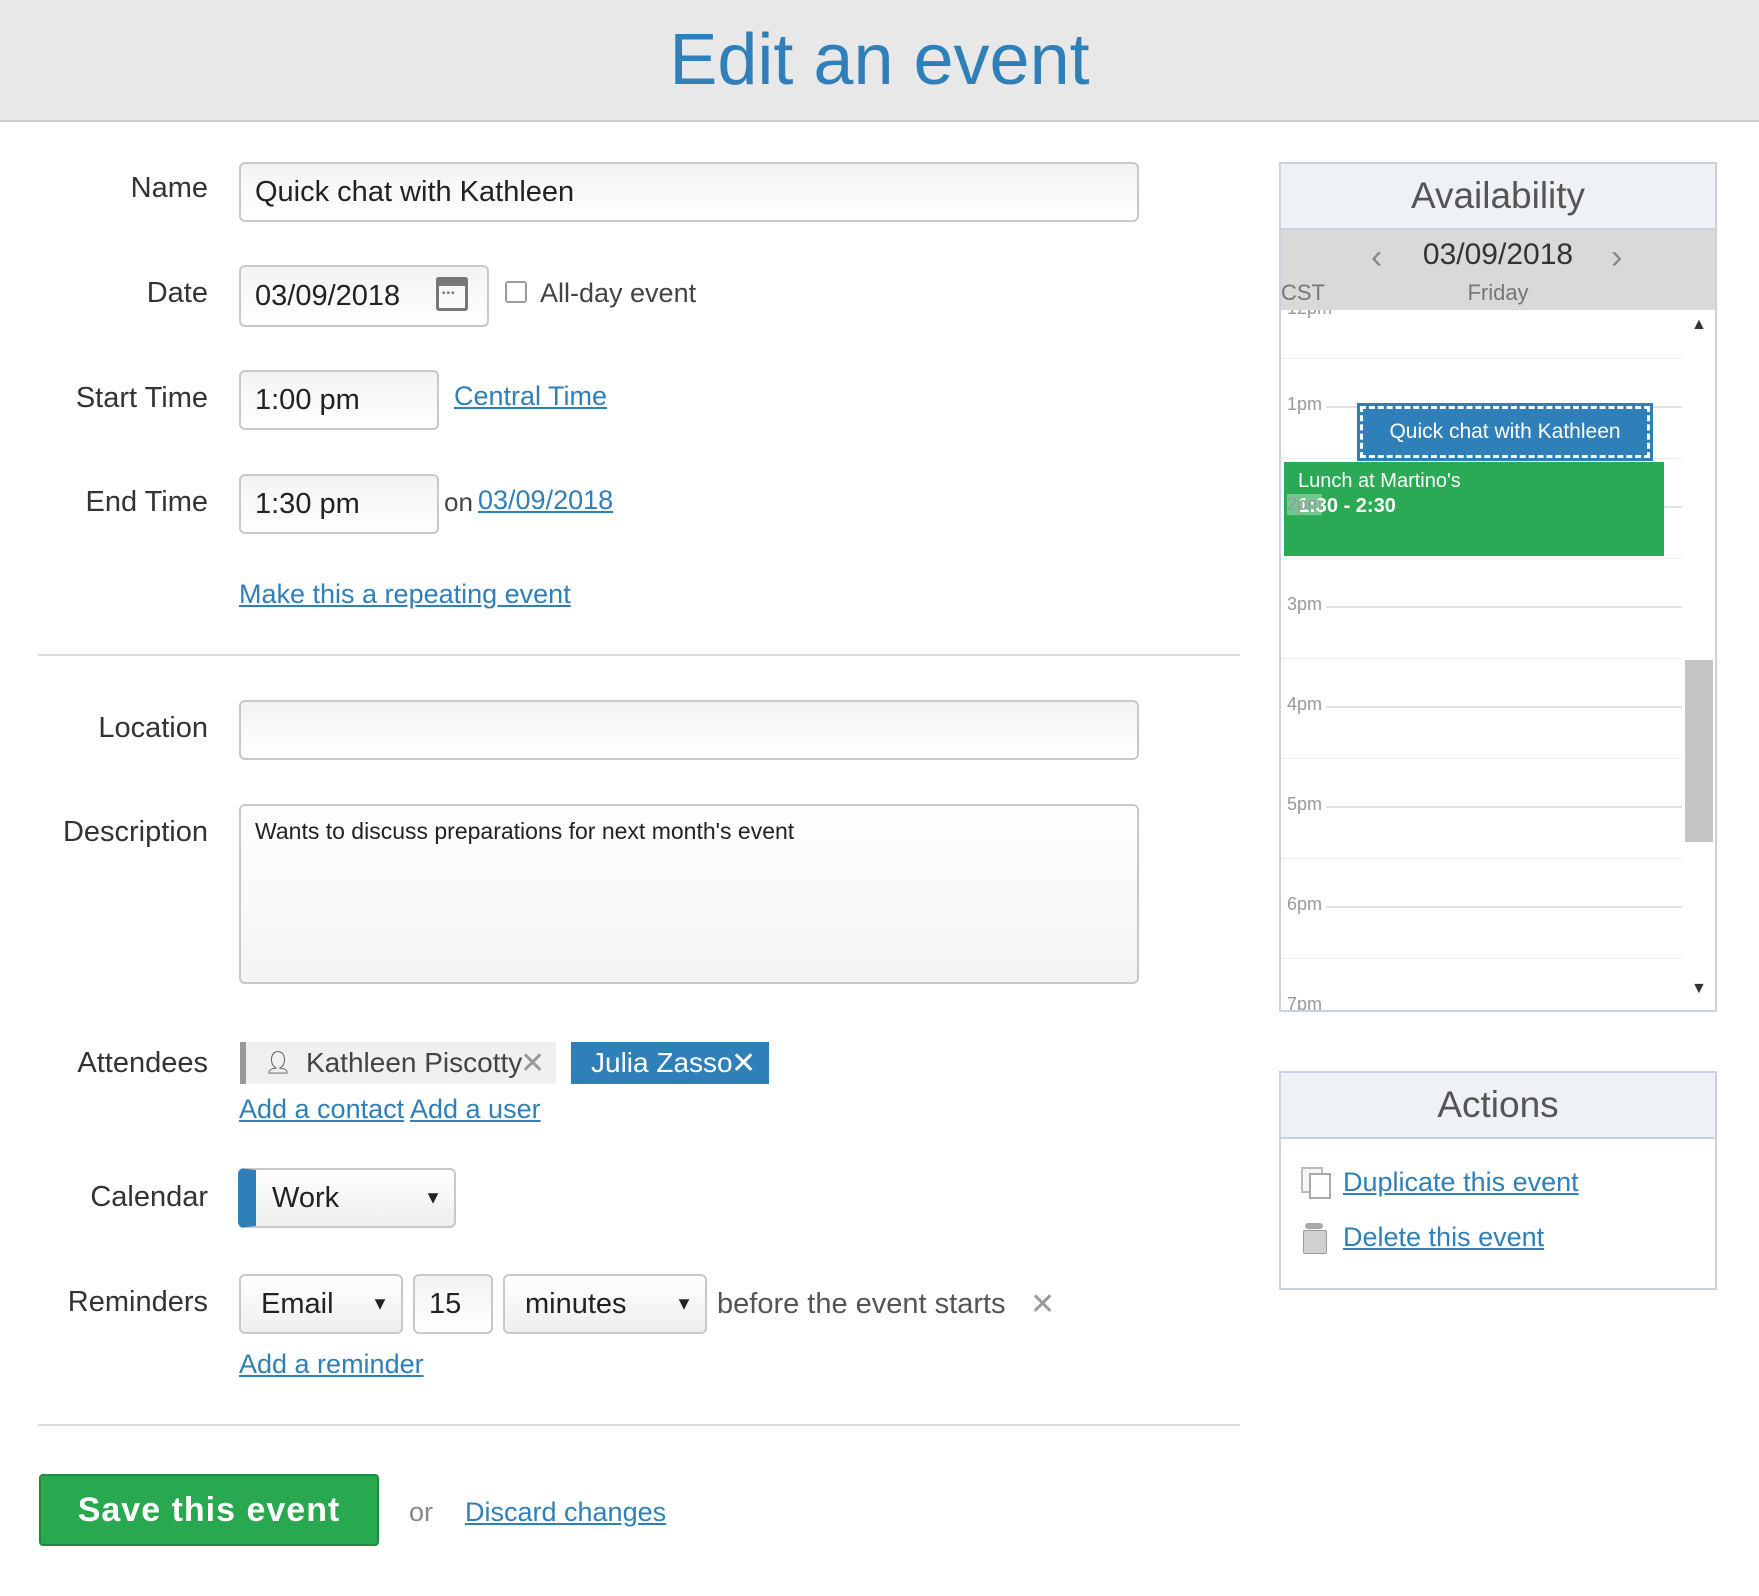 Image resolution: width=1759 pixels, height=1596 pixels. Describe the element at coordinates (306, 1197) in the screenshot. I see `calendar-value: Work` at that location.